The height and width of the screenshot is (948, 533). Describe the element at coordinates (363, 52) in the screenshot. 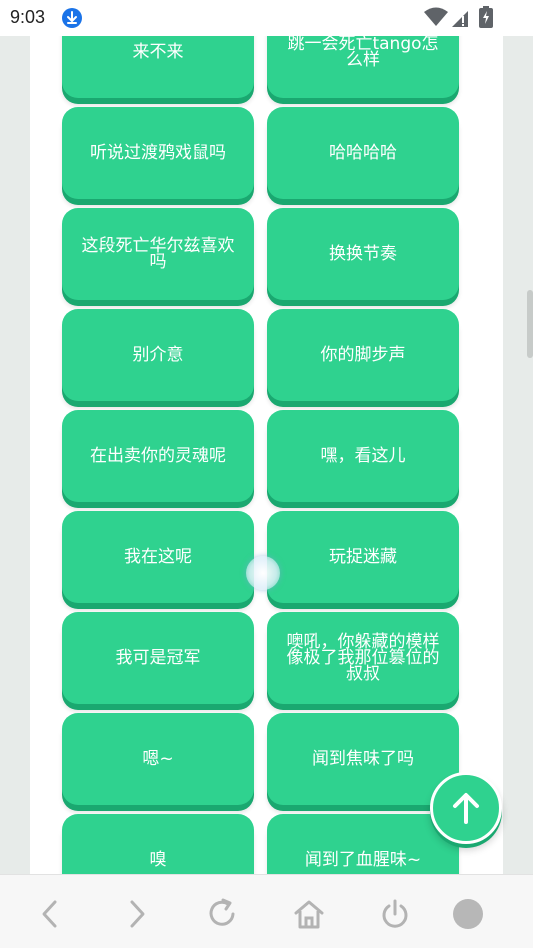

I see `phrase-card-label: 跳一会死亡tango怎么样` at that location.